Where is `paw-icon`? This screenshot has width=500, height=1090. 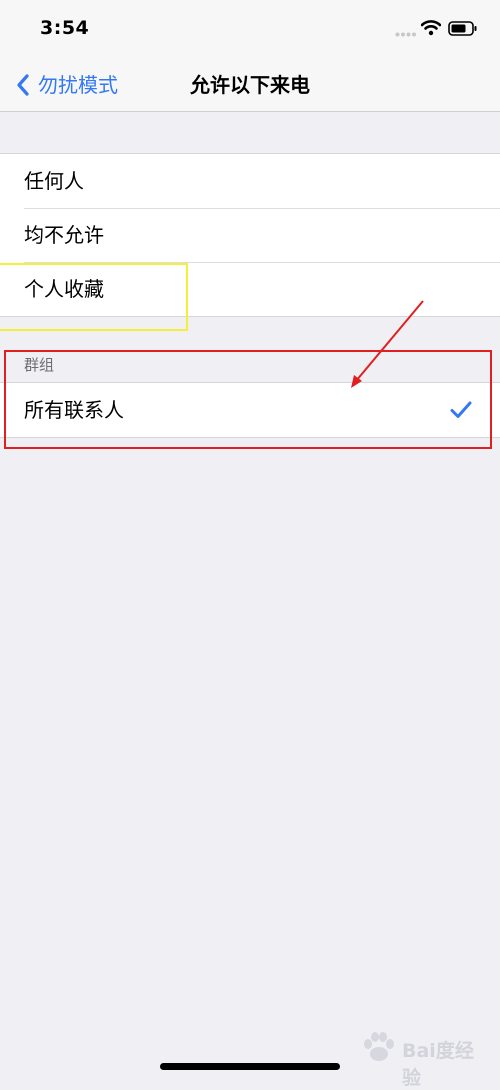
paw-icon is located at coordinates (379, 1046).